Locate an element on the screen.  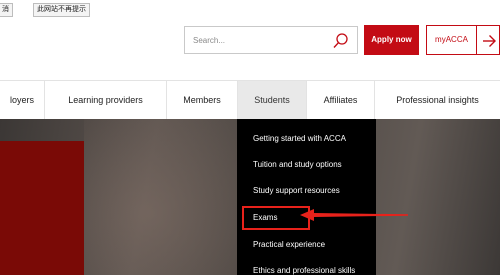
dont-show-again-button: 此网站不再提示 is located at coordinates (61, 10).